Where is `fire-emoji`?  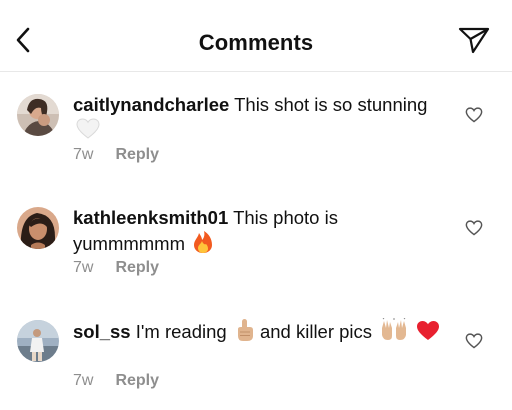
fire-emoji is located at coordinates (203, 245).